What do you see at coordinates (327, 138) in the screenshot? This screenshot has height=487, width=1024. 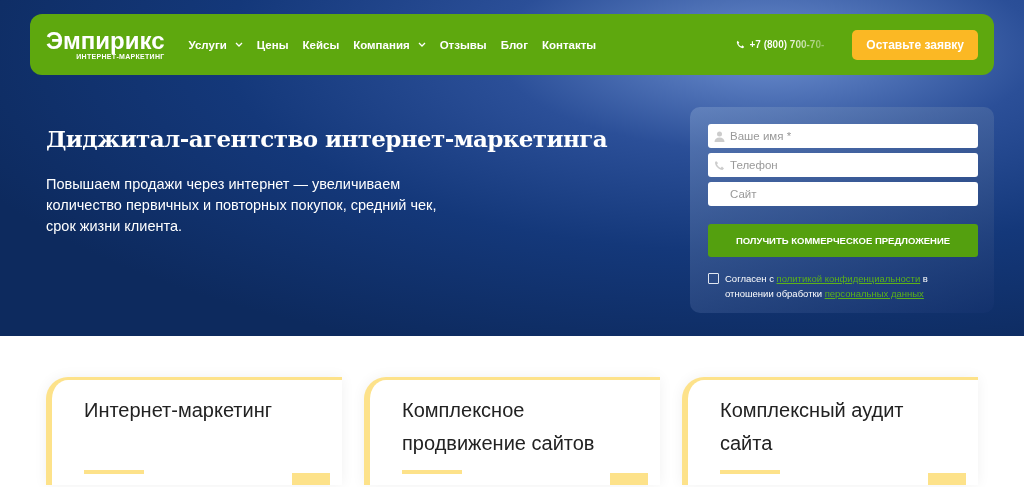 I see `hero-title: Диджитал-агентство интернет-маркетинга` at bounding box center [327, 138].